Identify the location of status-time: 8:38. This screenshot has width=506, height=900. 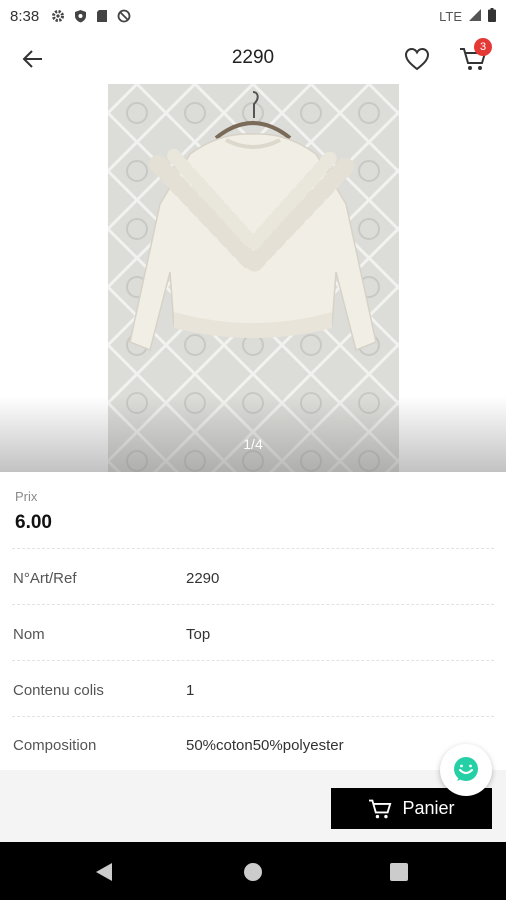
(25, 16).